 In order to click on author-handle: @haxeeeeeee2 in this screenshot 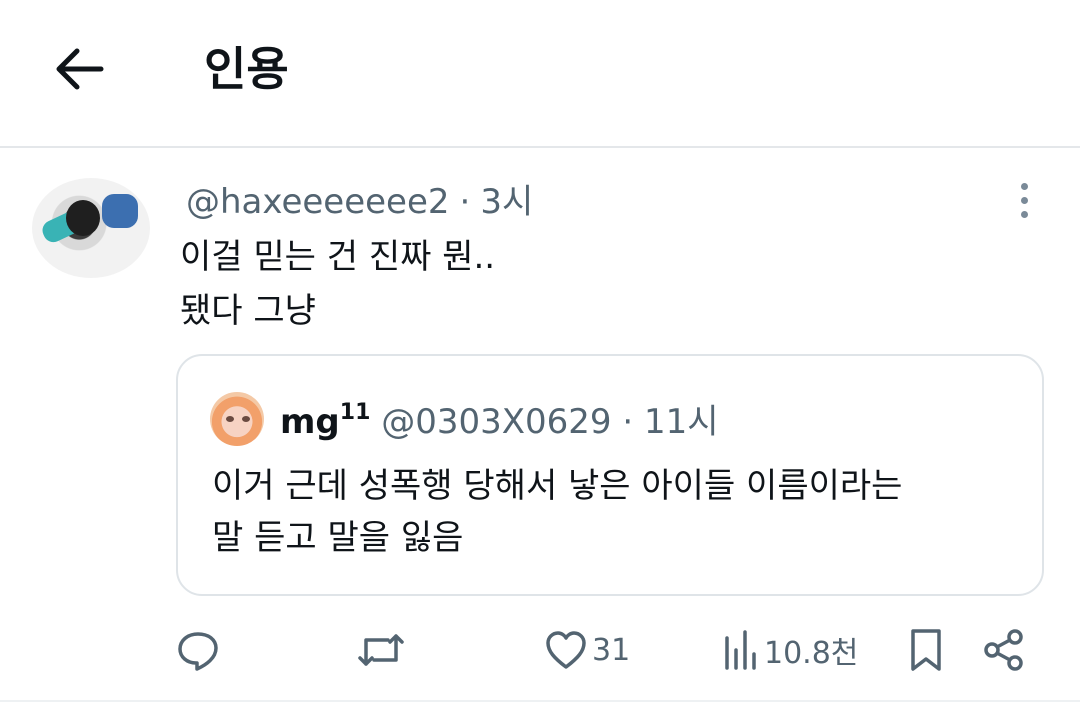, I will do `click(318, 202)`.